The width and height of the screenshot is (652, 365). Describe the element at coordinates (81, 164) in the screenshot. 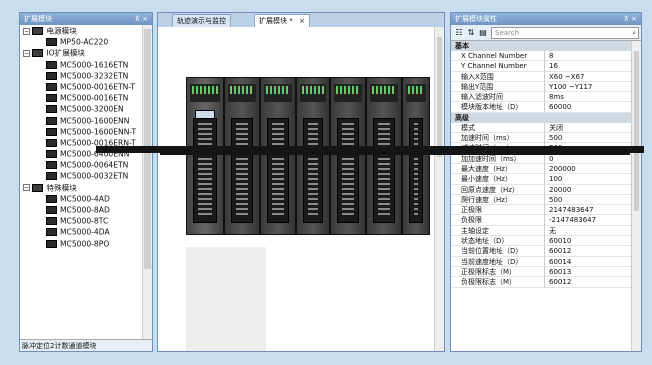

I see `tree-item: MC5000-0064ETN` at that location.